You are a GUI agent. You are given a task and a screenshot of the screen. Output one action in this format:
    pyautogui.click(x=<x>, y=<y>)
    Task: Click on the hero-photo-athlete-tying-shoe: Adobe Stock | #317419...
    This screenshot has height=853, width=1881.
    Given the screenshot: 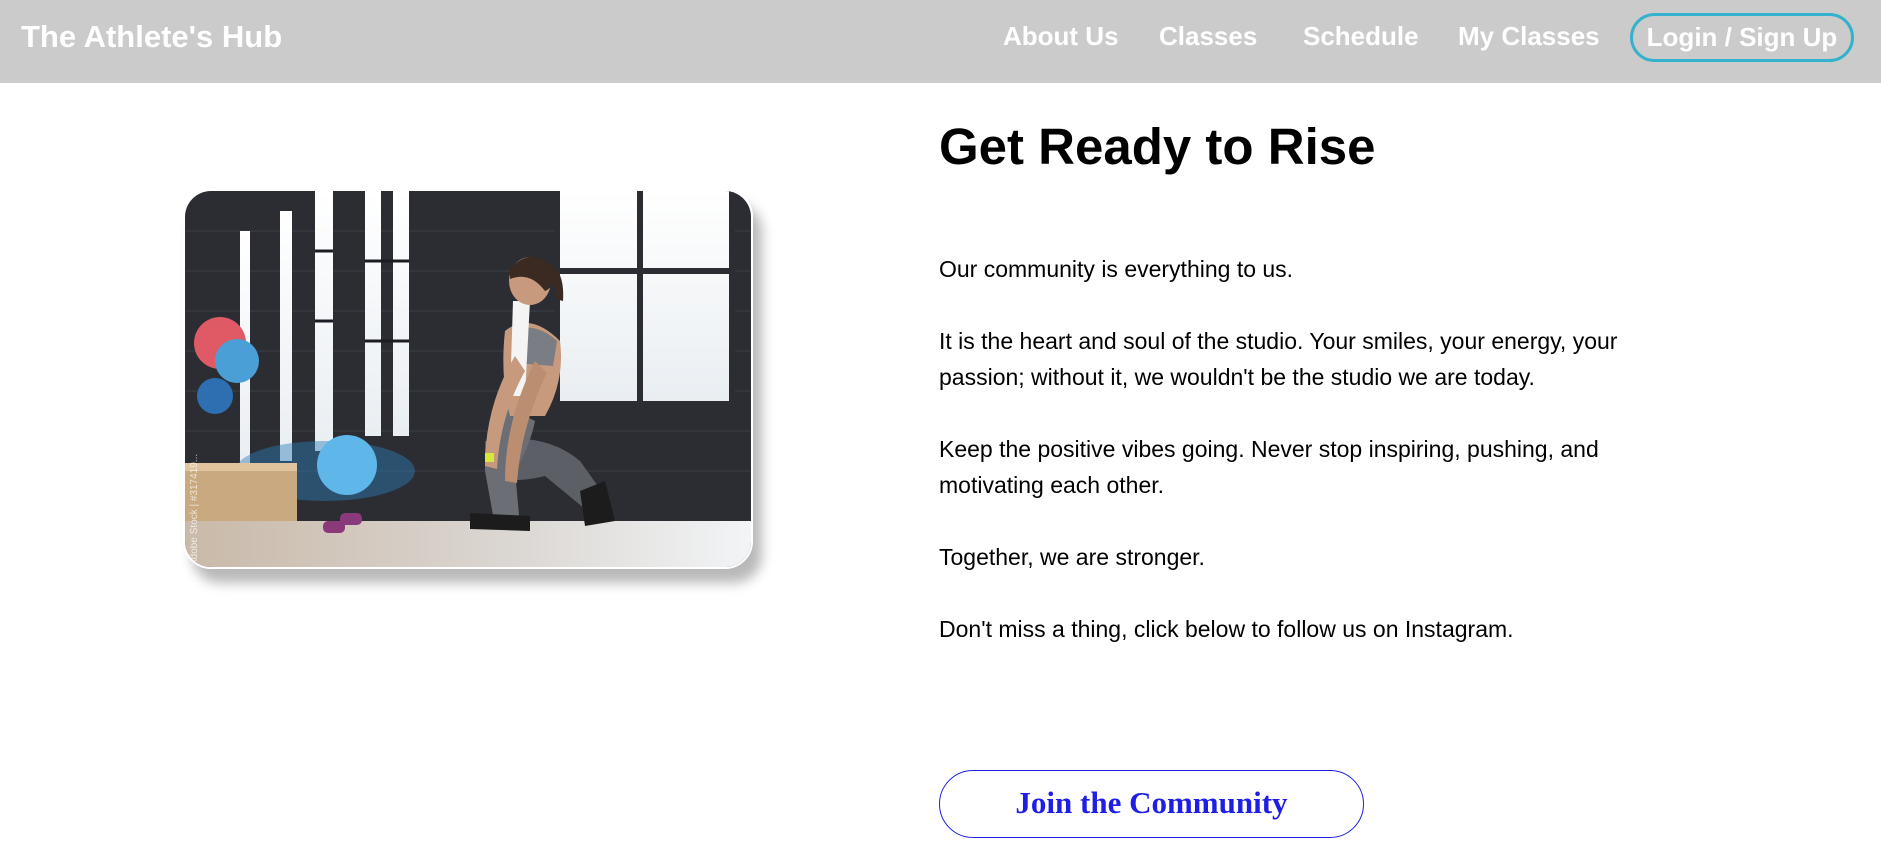 What is the action you would take?
    pyautogui.click(x=468, y=379)
    